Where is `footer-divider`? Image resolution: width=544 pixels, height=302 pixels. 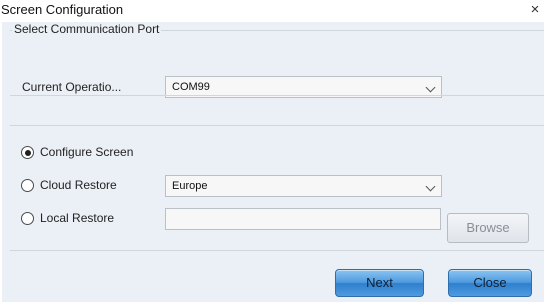
footer-divider is located at coordinates (277, 250).